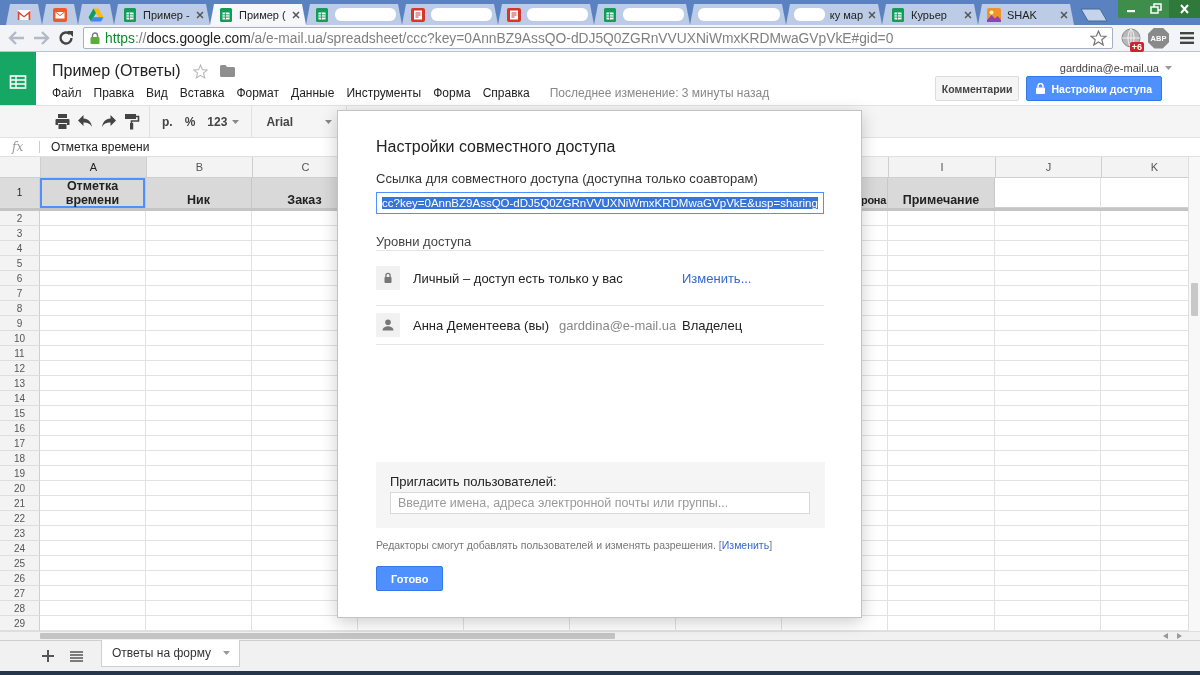 The image size is (1200, 675). Describe the element at coordinates (223, 121) in the screenshot. I see `number-format-button: 123` at that location.